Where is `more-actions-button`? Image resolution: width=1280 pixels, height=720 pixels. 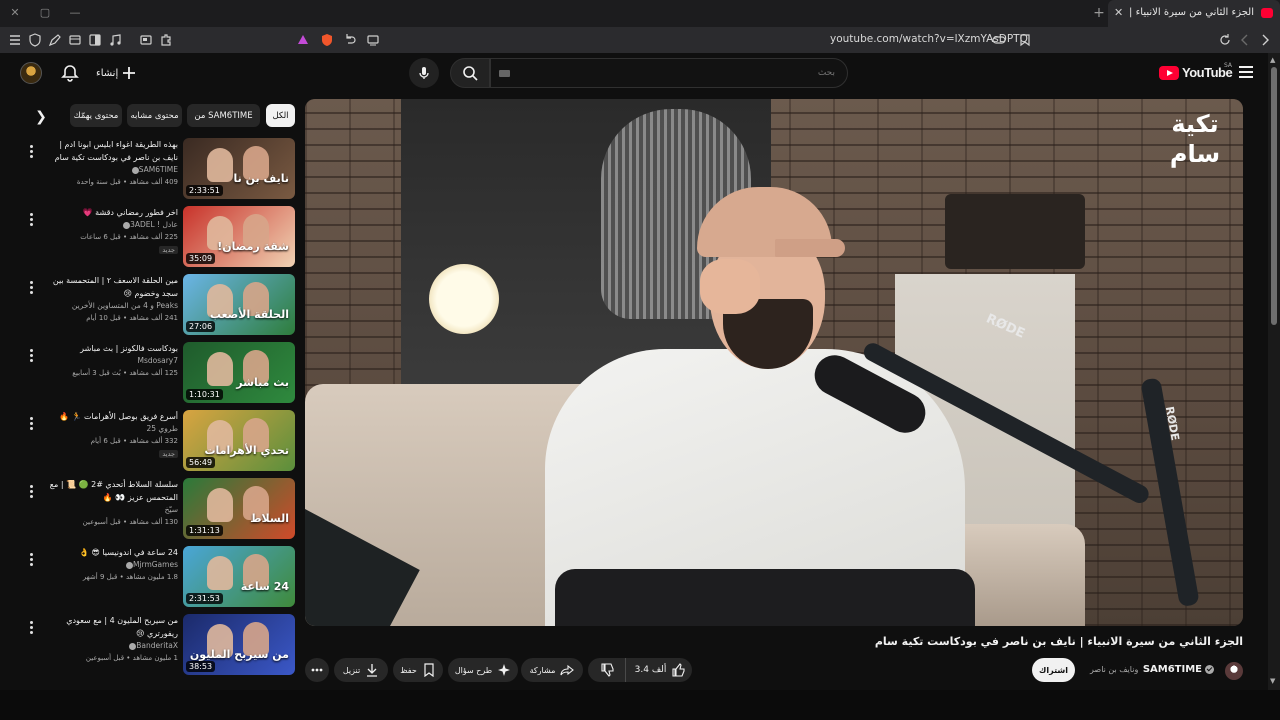
more-actions-button is located at coordinates (317, 670).